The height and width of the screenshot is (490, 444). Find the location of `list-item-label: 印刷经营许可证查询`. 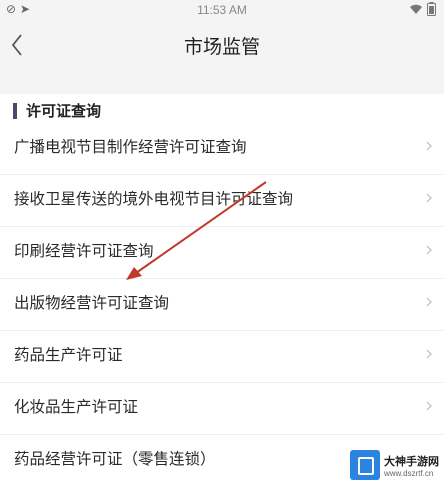

list-item-label: 印刷经营许可证查询 is located at coordinates (84, 251).